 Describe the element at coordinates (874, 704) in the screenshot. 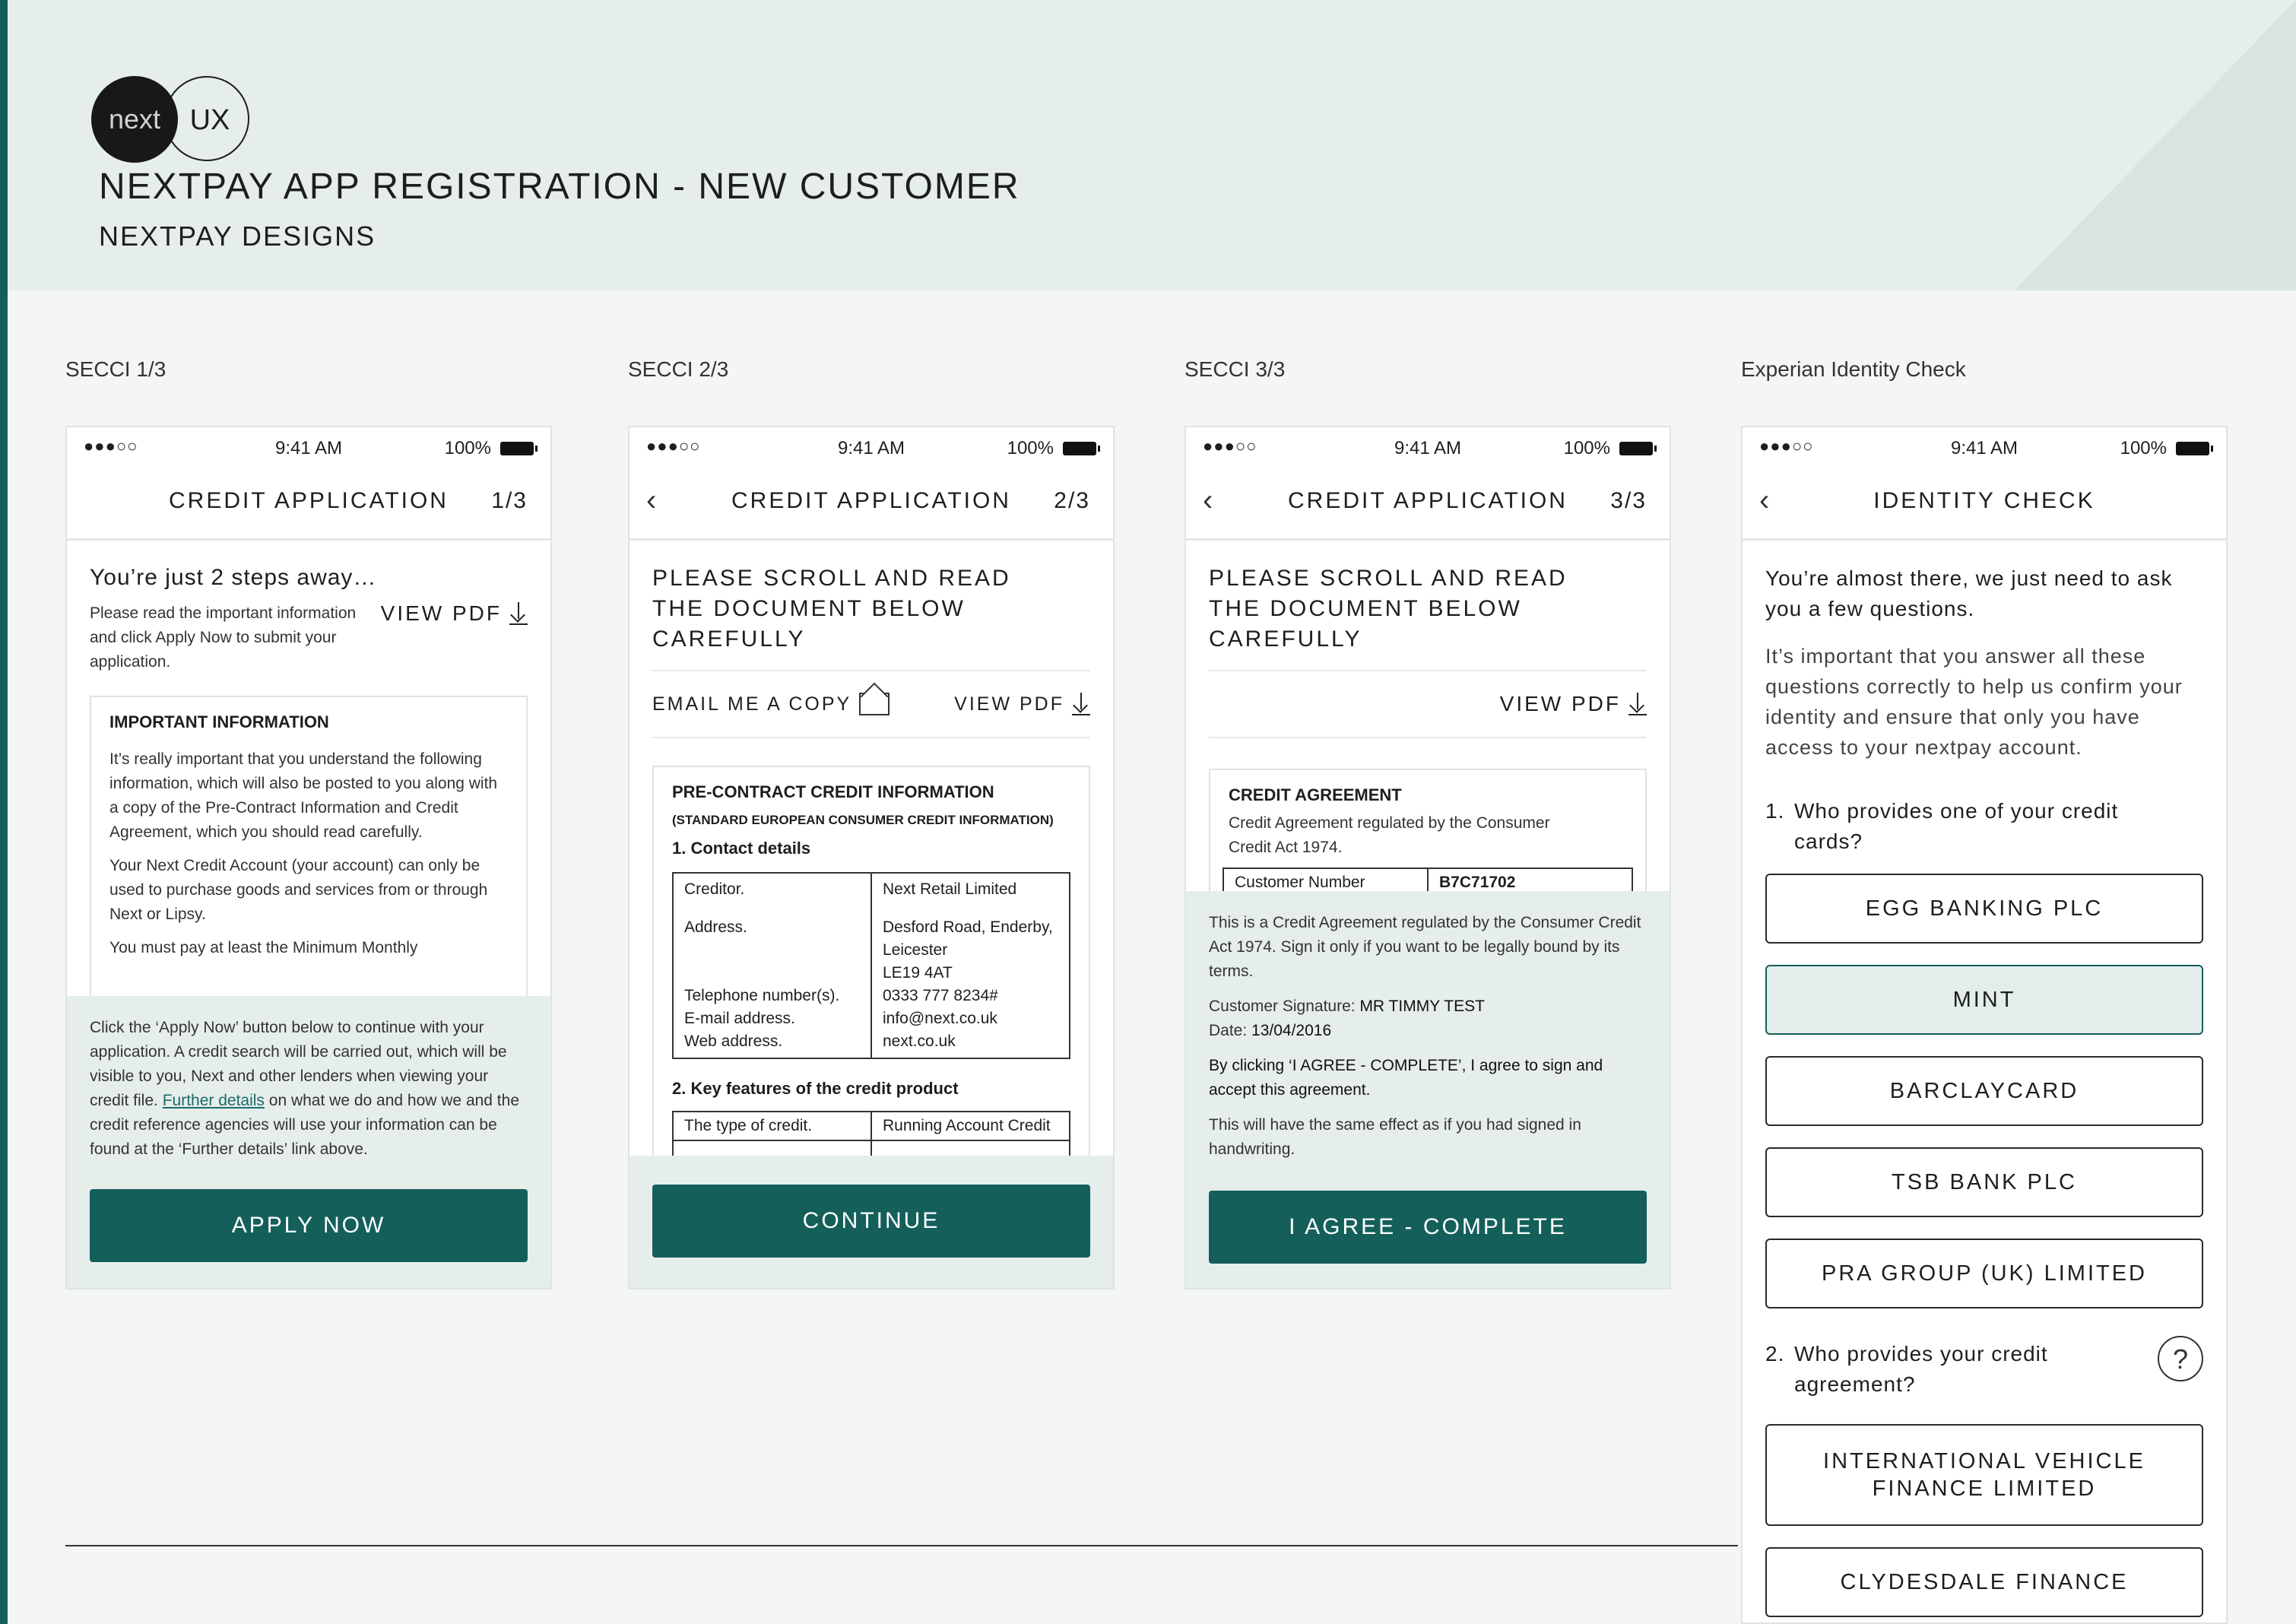

I see `envelope-icon` at that location.